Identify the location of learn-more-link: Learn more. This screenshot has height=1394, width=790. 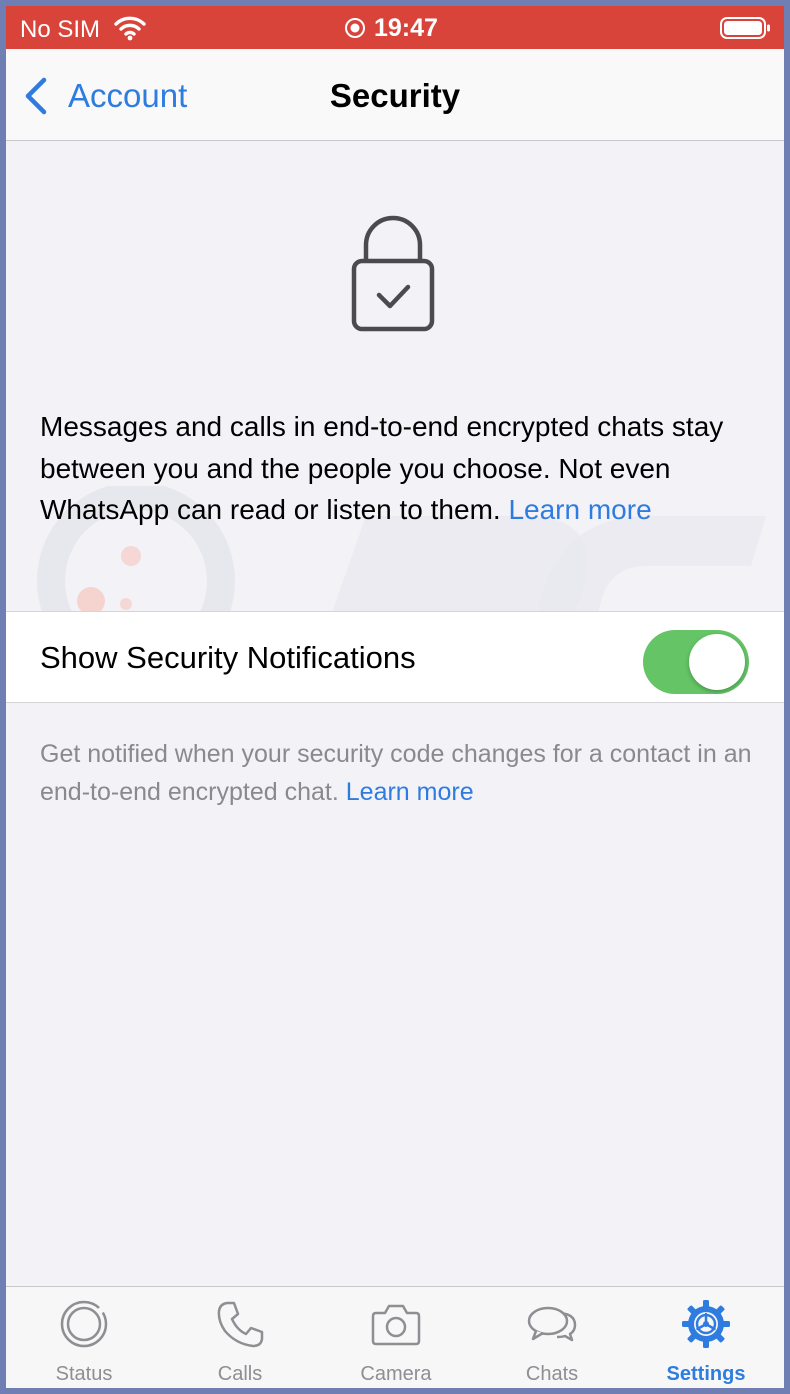
(579, 509).